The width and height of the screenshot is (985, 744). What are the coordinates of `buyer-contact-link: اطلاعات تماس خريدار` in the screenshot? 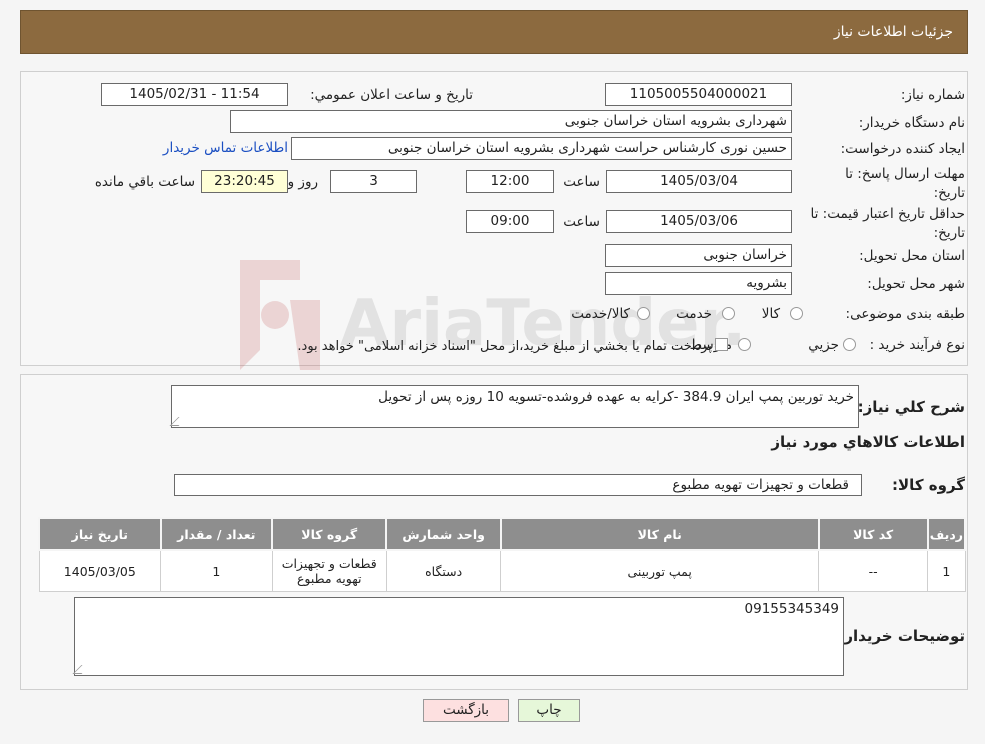 It's located at (225, 148).